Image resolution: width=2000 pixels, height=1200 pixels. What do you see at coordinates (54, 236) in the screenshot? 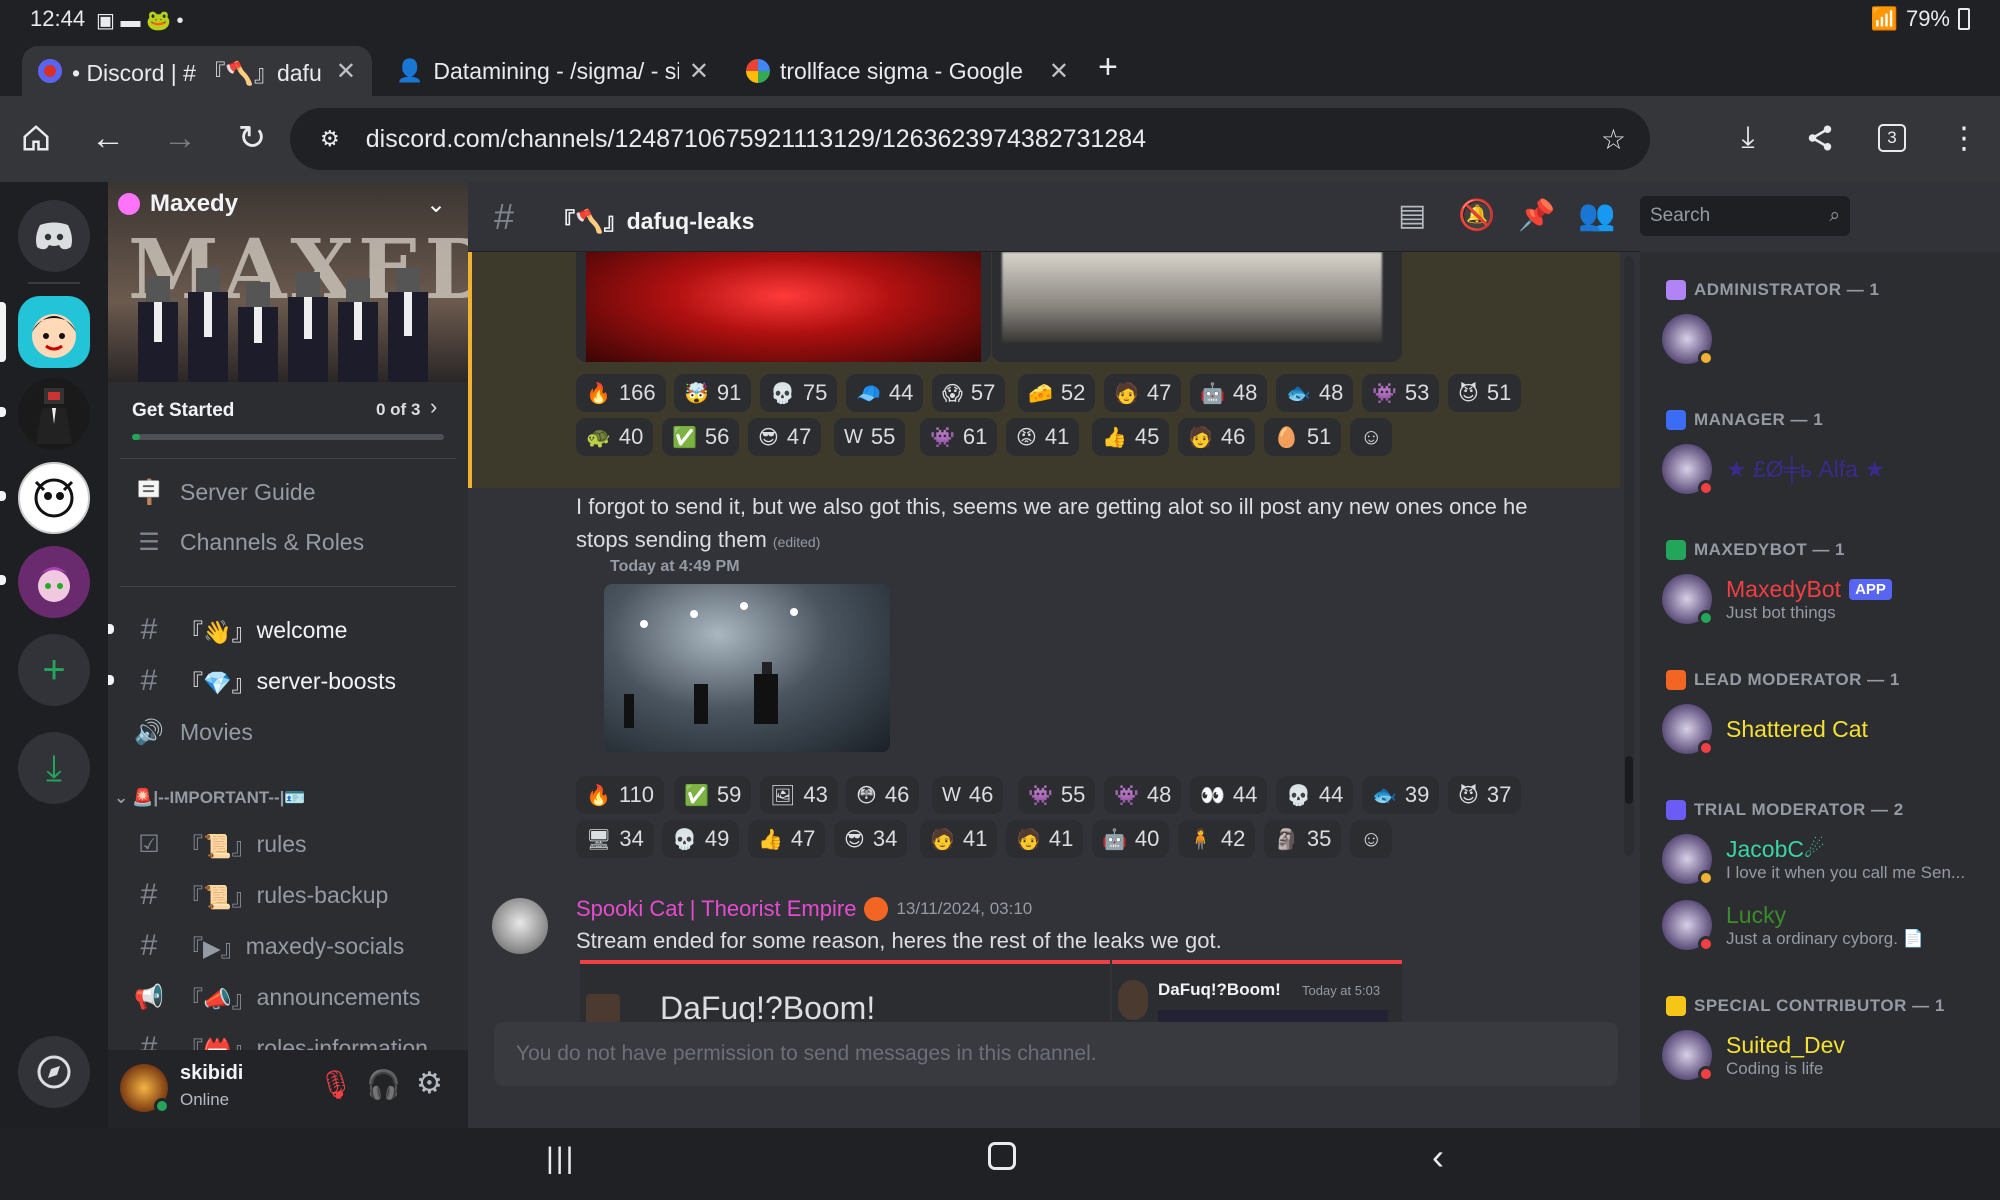
I see `discord-home-icon` at bounding box center [54, 236].